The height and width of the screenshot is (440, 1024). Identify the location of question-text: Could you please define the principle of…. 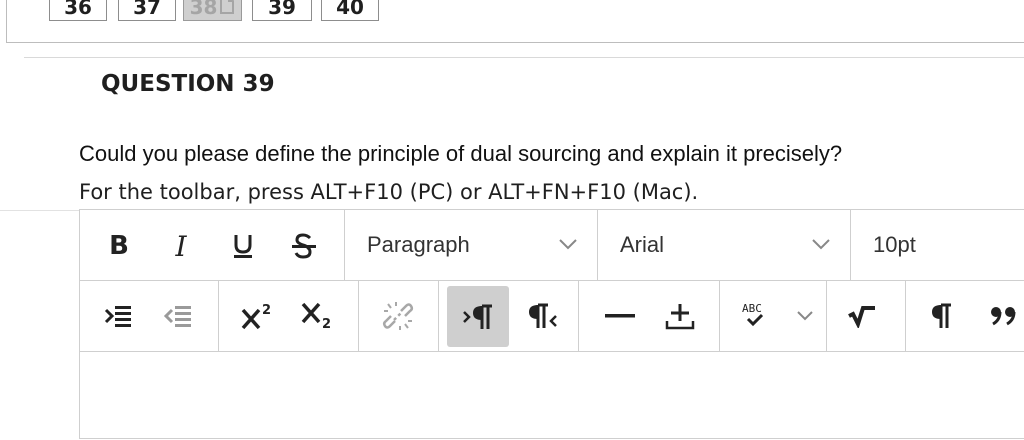
(461, 153).